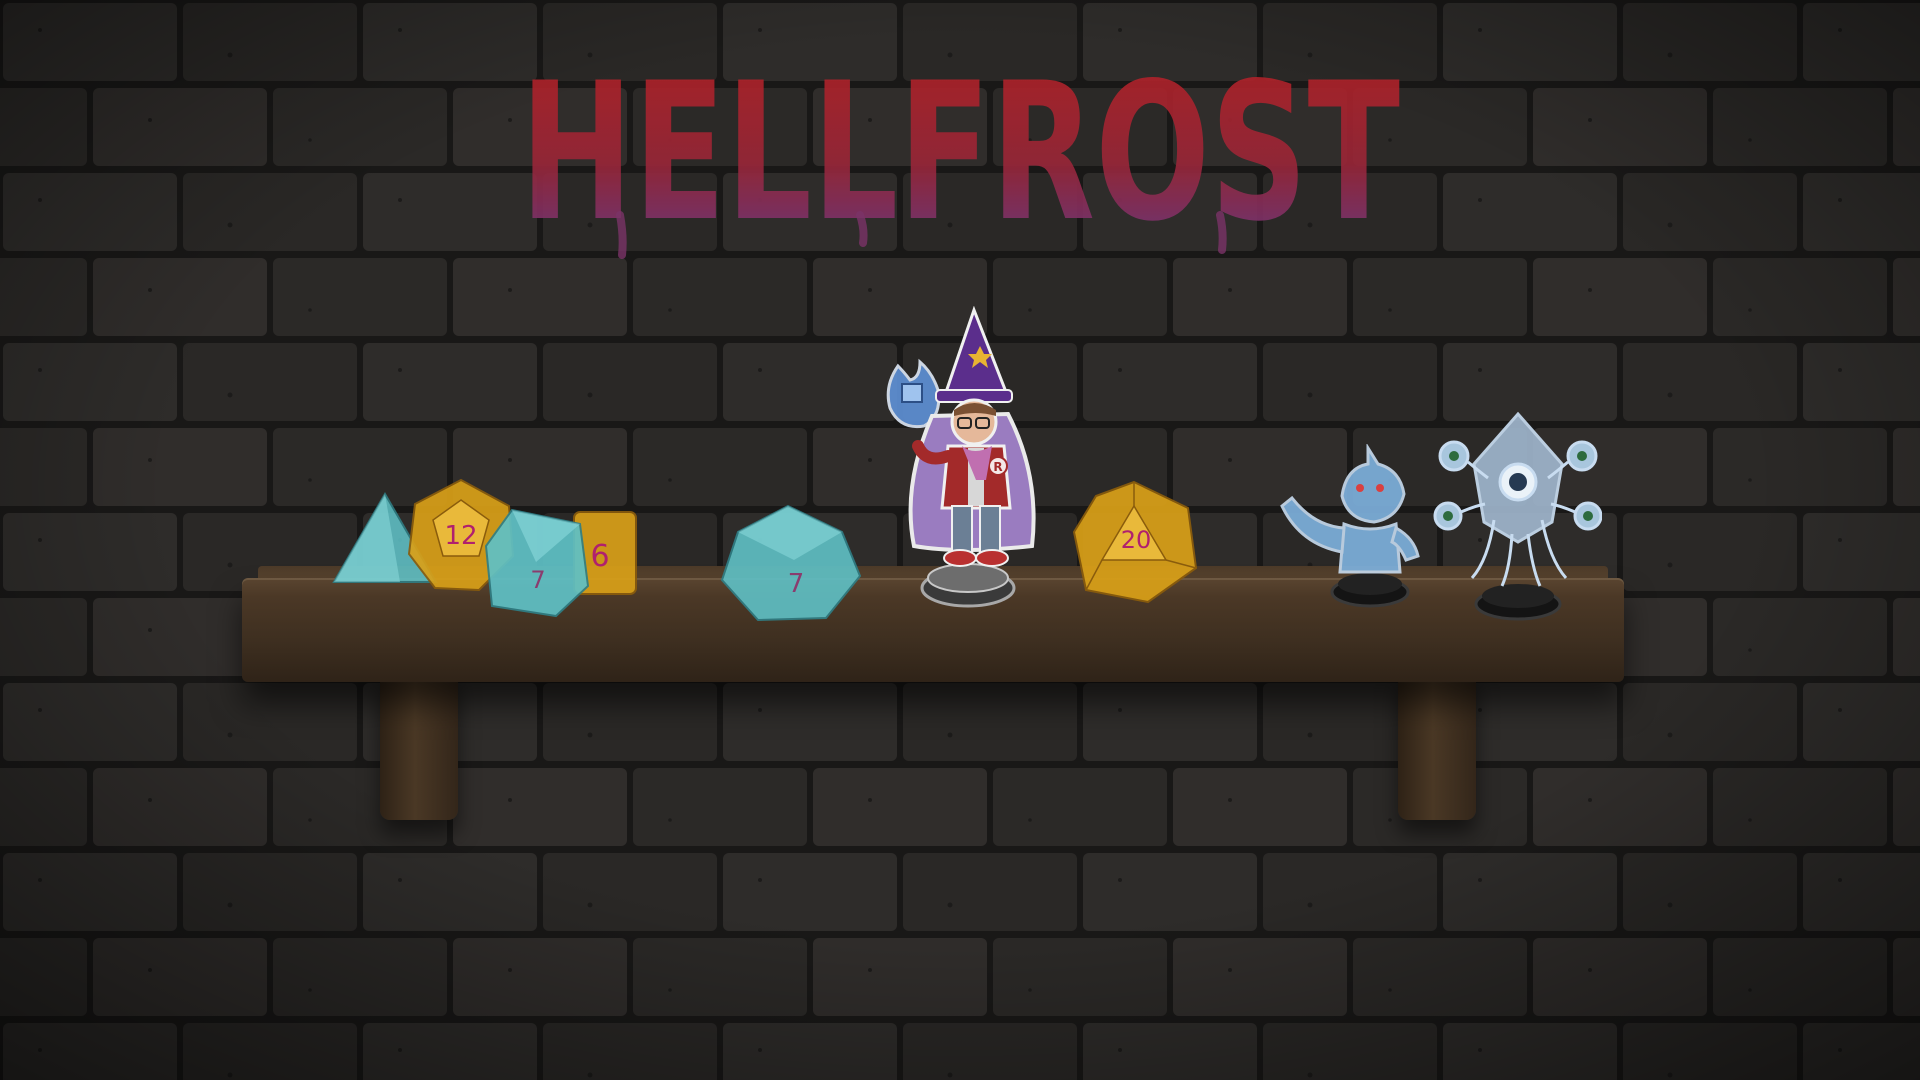  I want to click on d8-label: 7, so click(537, 580).